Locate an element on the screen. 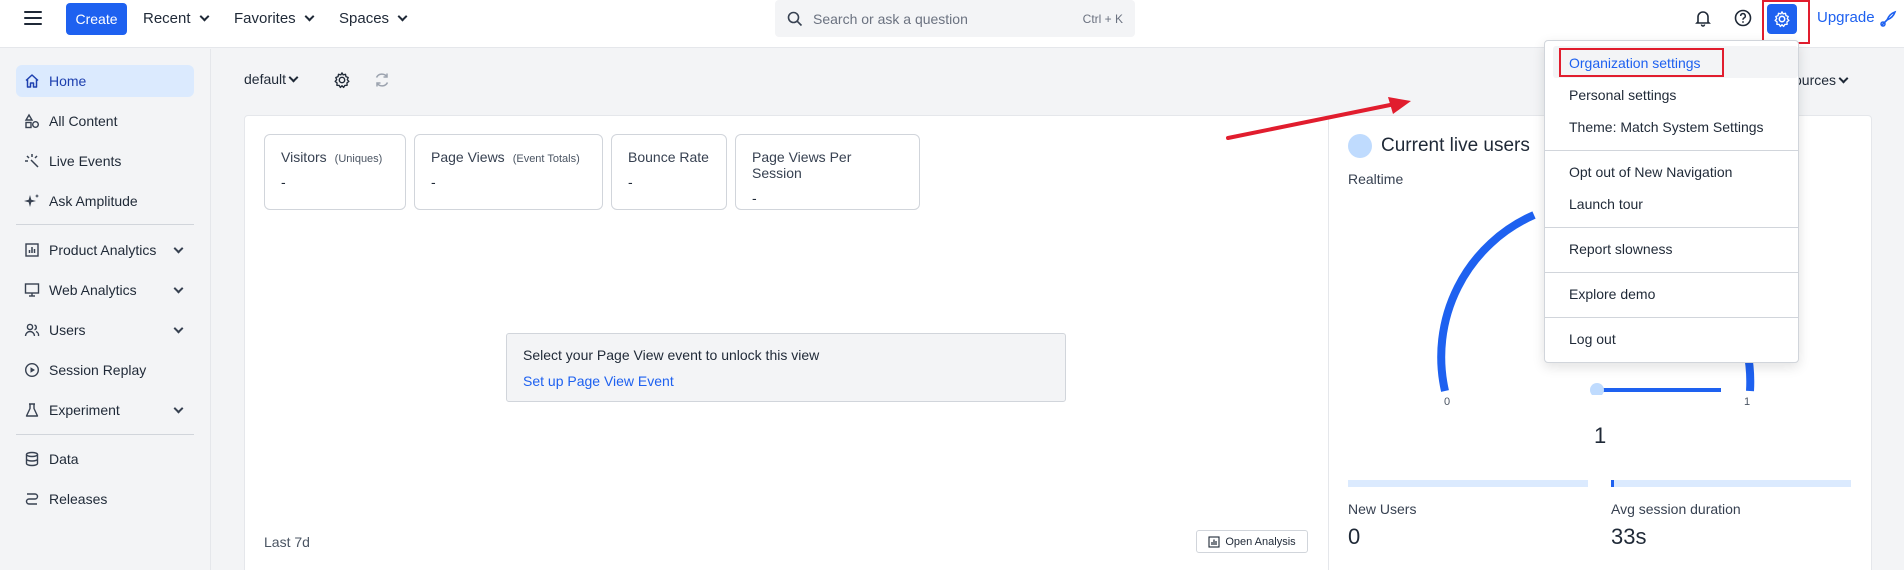 This screenshot has width=1904, height=570. spaces-dropdown: Spaces is located at coordinates (373, 18).